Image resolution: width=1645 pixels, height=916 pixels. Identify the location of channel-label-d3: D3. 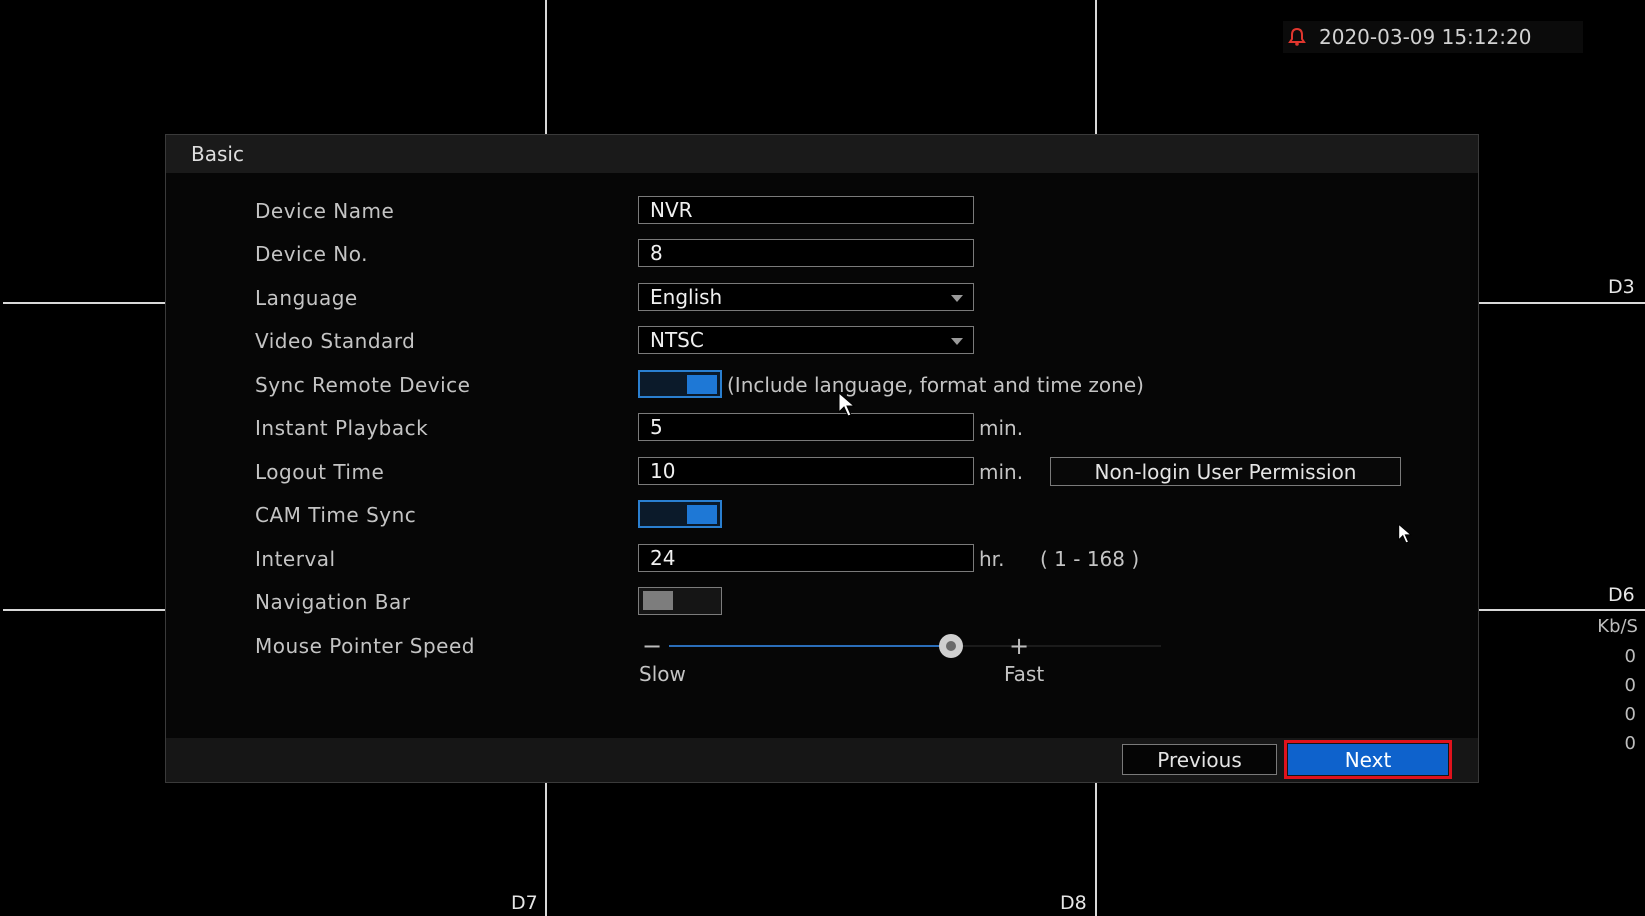
(1621, 287).